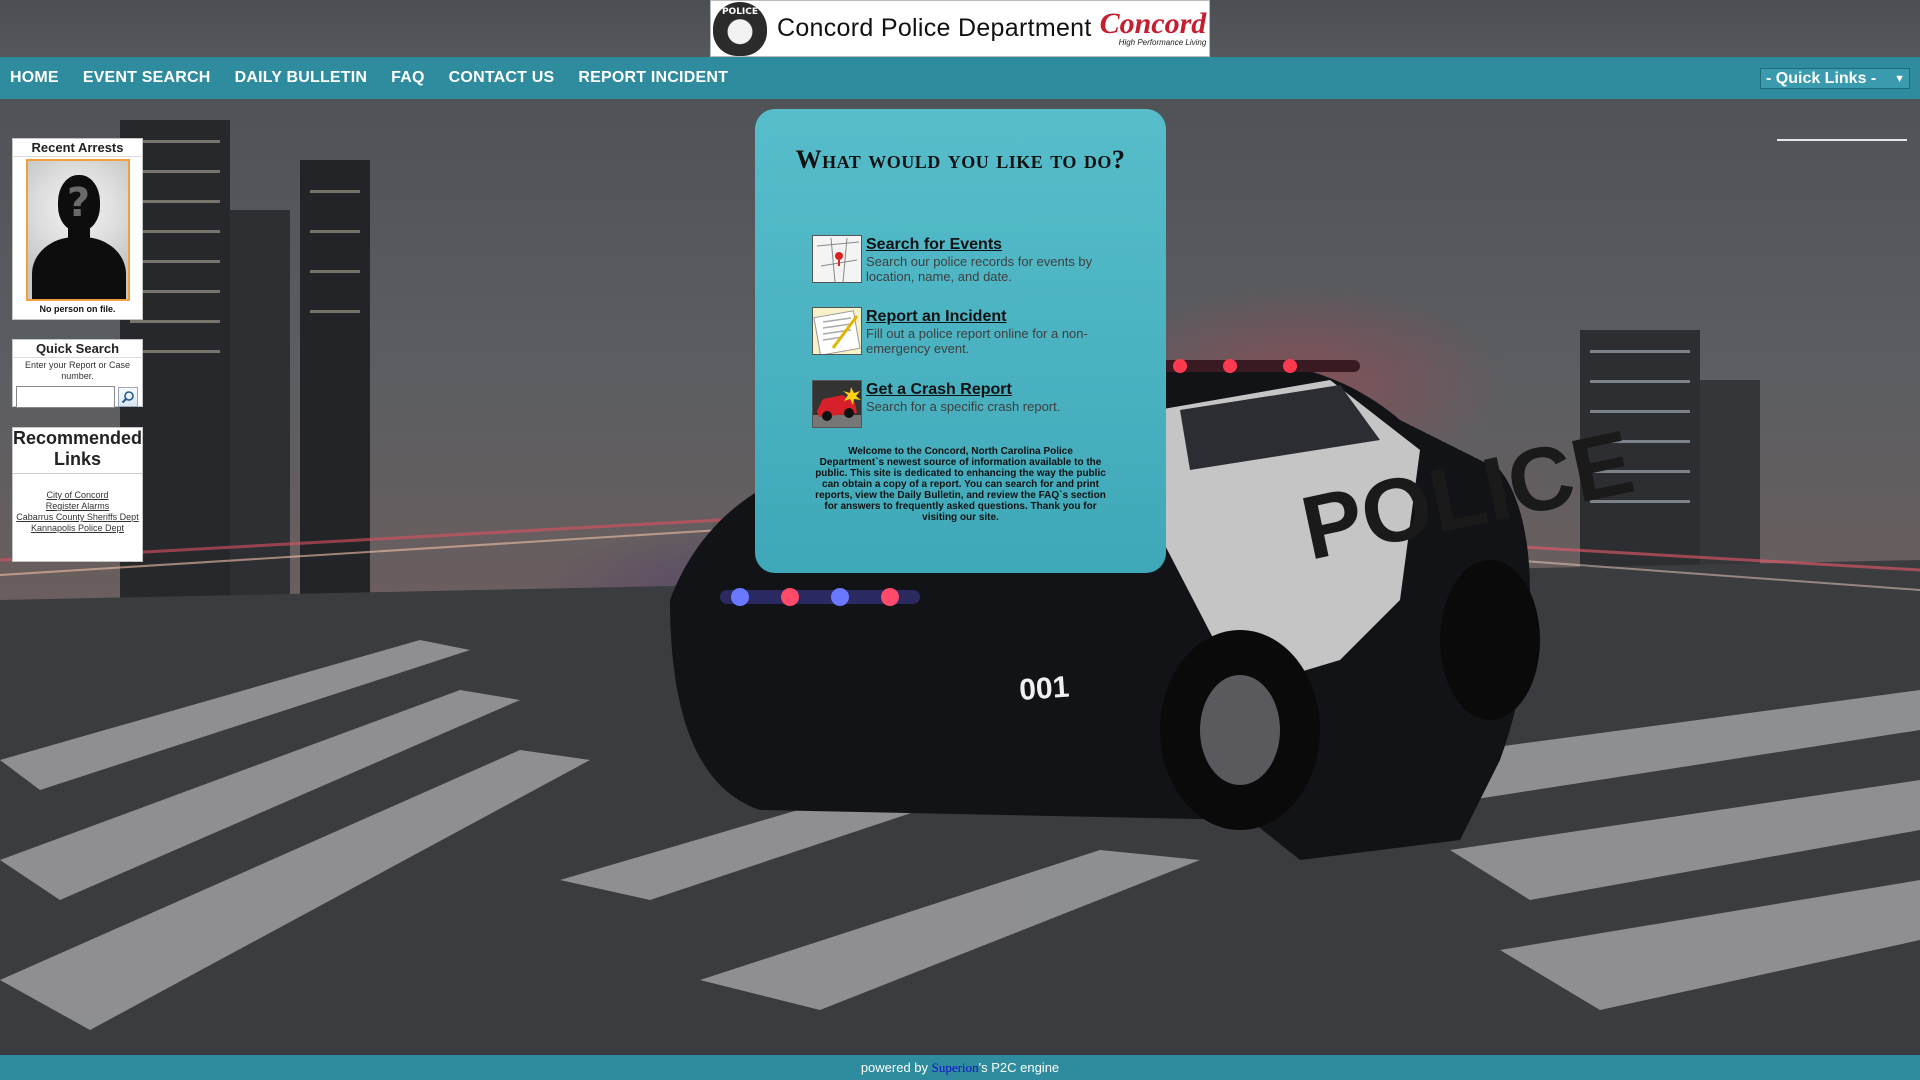  Describe the element at coordinates (78, 203) in the screenshot. I see `question-mark-glyph: ?` at that location.